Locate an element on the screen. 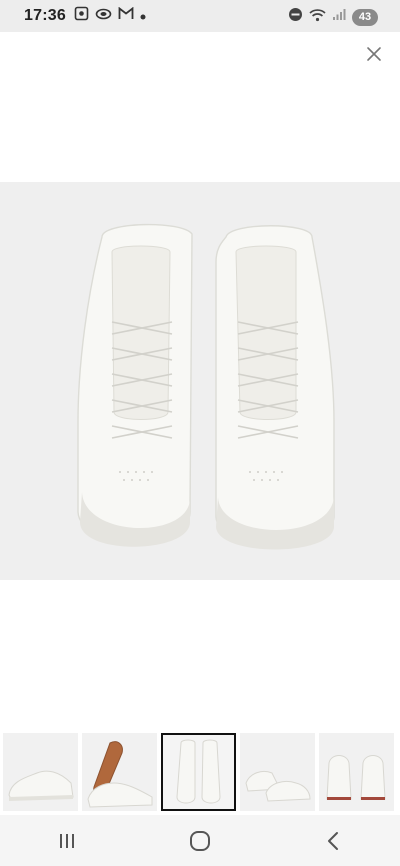 Image resolution: width=400 pixels, height=866 pixels. gmail-icon is located at coordinates (126, 15).